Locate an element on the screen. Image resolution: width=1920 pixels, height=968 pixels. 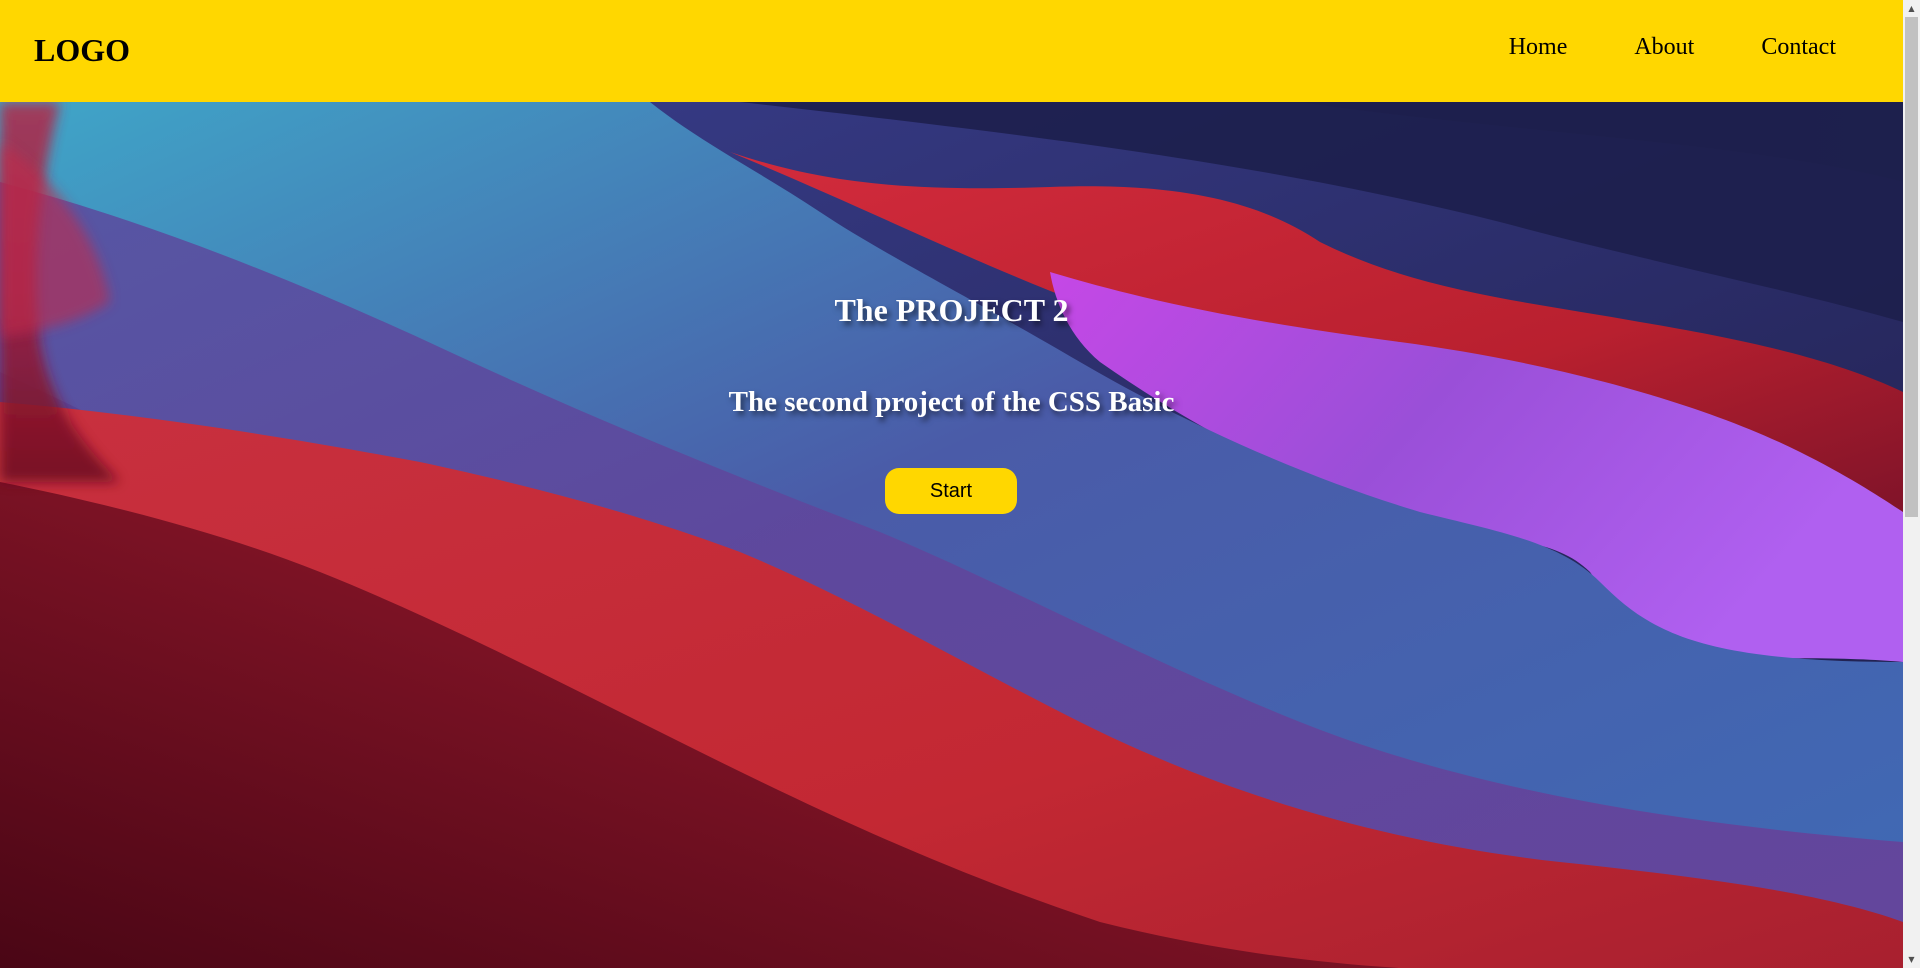
vertical-scrollbar: ▲ ▼ is located at coordinates (1911, 484).